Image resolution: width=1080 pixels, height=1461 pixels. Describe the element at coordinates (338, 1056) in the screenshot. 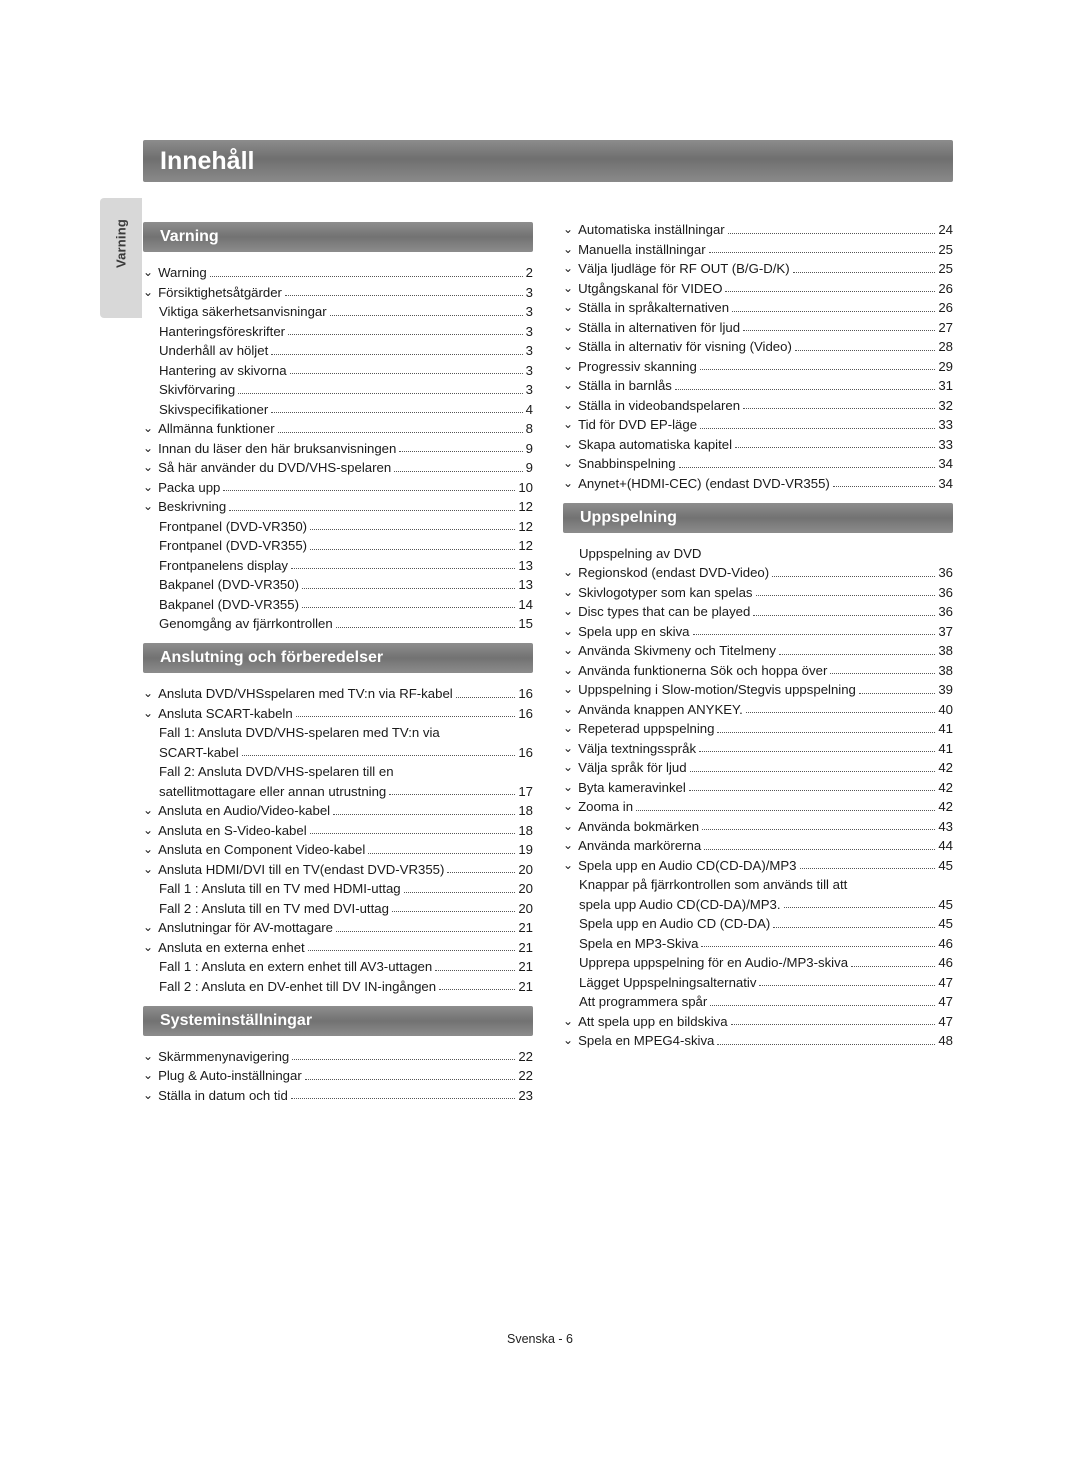

I see `toc-entry: ⌄ Skärmmenynavigering 22` at that location.